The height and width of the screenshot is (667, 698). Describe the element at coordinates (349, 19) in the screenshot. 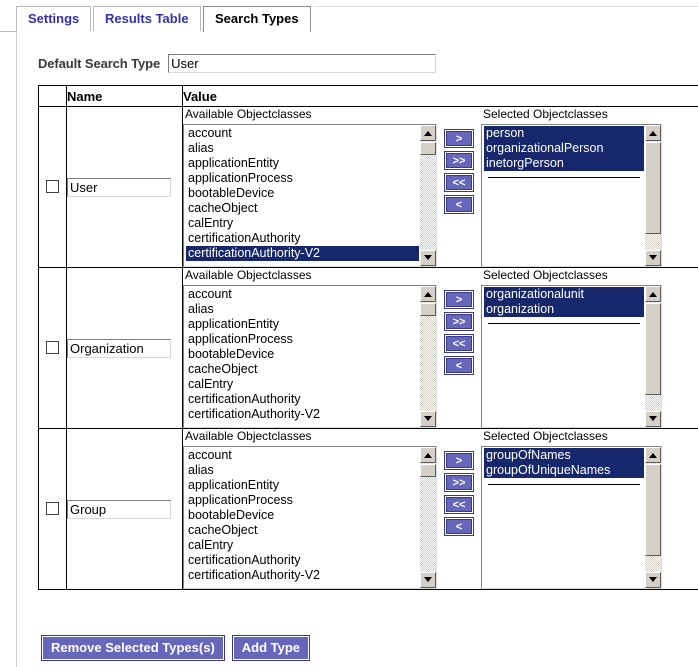

I see `tab-bar: Settings Results Table Search Types` at that location.